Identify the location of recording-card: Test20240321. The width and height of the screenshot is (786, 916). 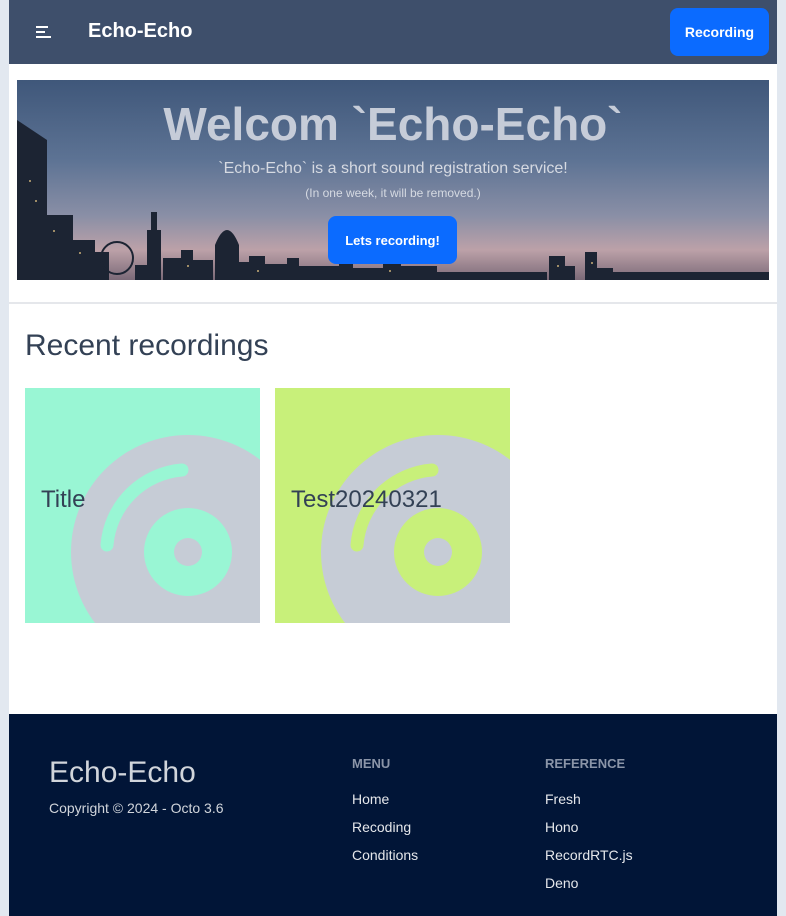
(392, 505).